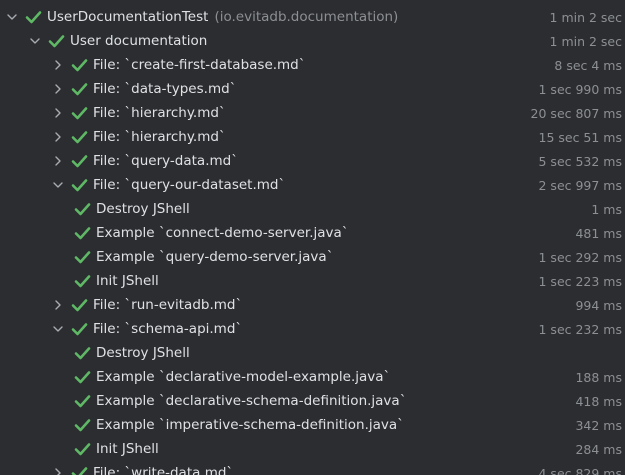  Describe the element at coordinates (168, 329) in the screenshot. I see `test-name: File: `schema-api.md`` at that location.